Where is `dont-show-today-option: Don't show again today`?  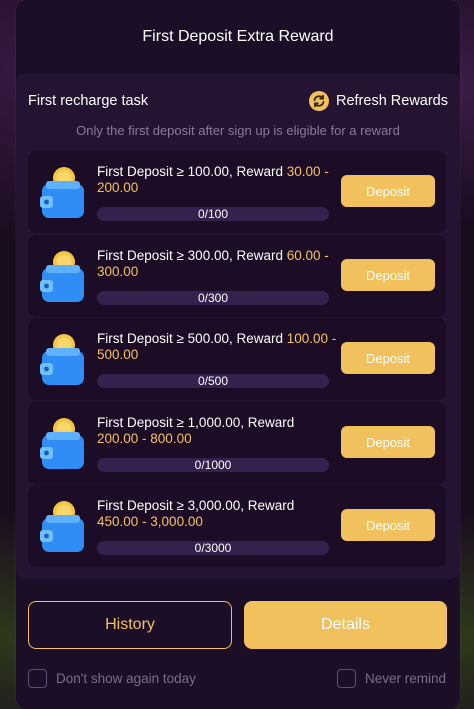
dont-show-today-option: Don't show again today is located at coordinates (112, 678).